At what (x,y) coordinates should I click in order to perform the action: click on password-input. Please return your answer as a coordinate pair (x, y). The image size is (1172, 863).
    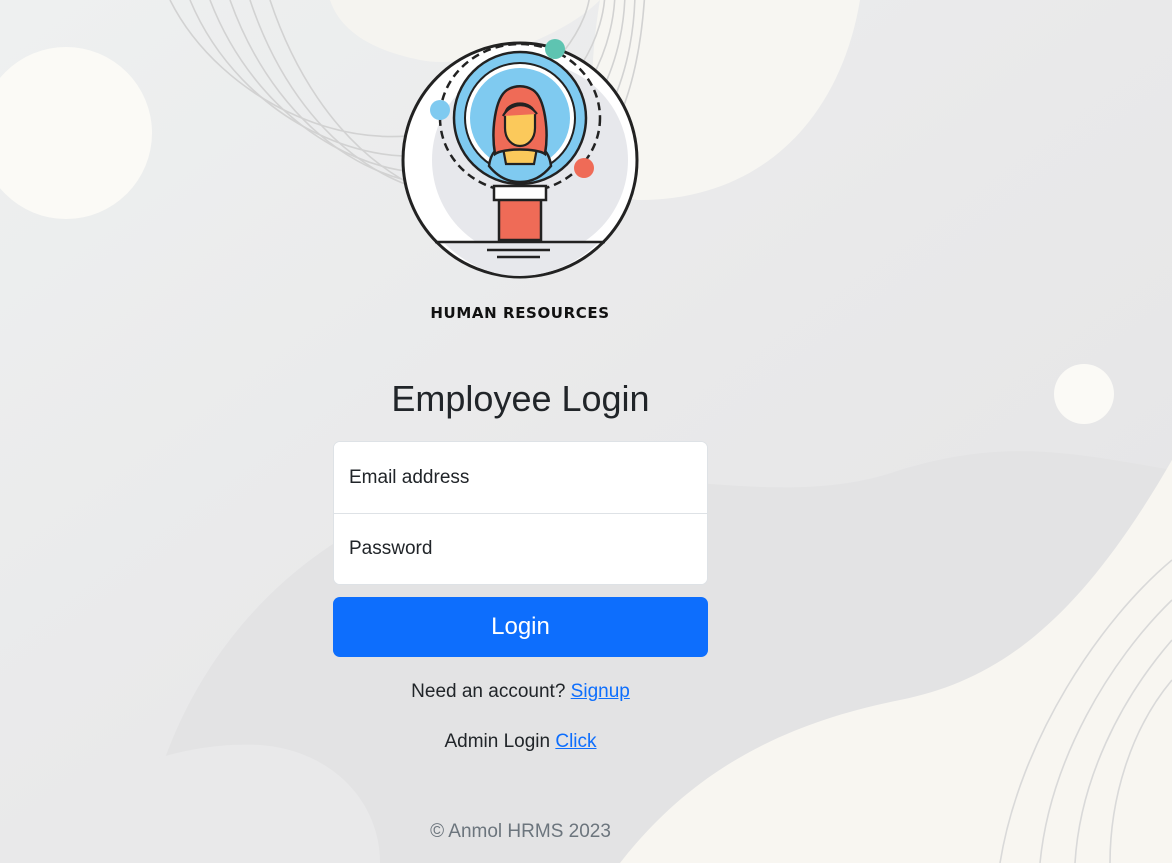
    Looking at the image, I should click on (520, 548).